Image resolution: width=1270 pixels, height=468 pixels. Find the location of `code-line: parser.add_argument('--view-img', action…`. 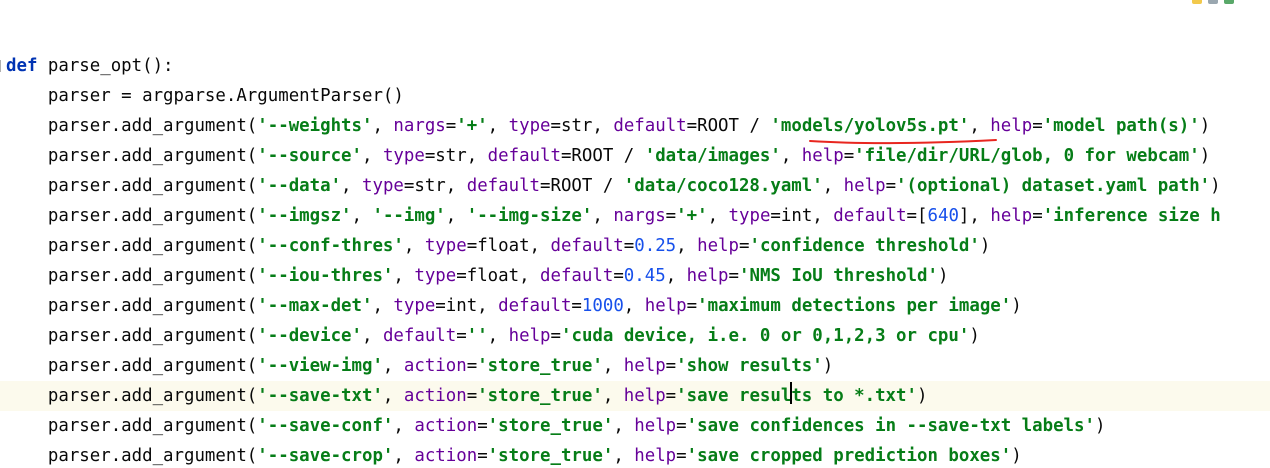

code-line: parser.add_argument('--view-img', action… is located at coordinates (635, 366).